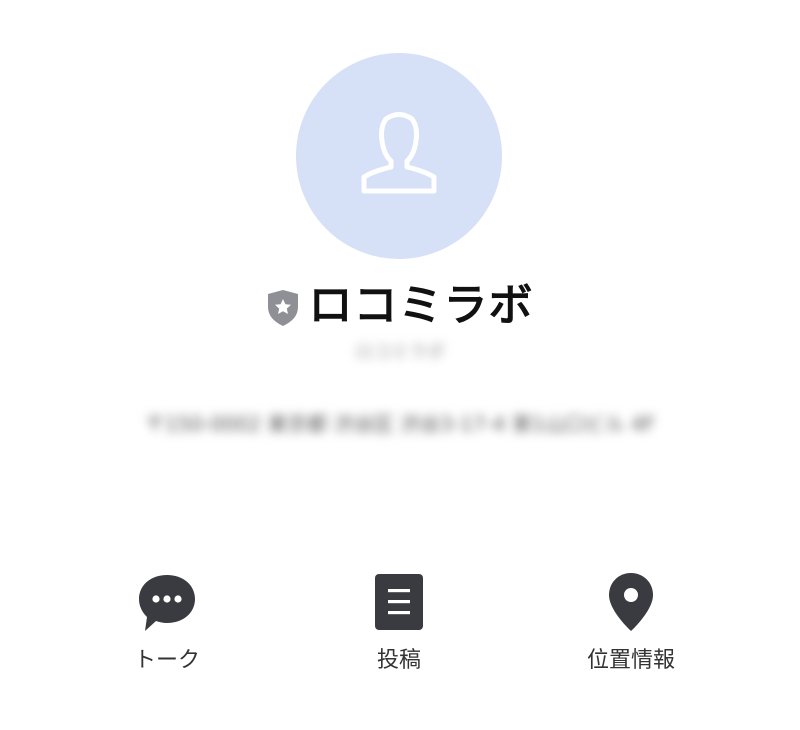  I want to click on location-pin-icon, so click(631, 602).